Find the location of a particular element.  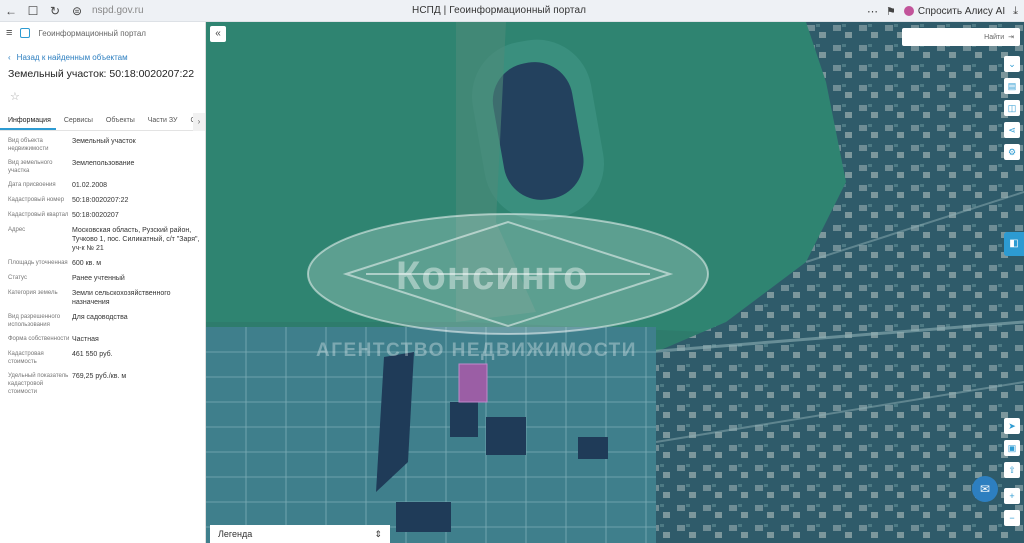

collapse-sidebar-button: « is located at coordinates (218, 34).